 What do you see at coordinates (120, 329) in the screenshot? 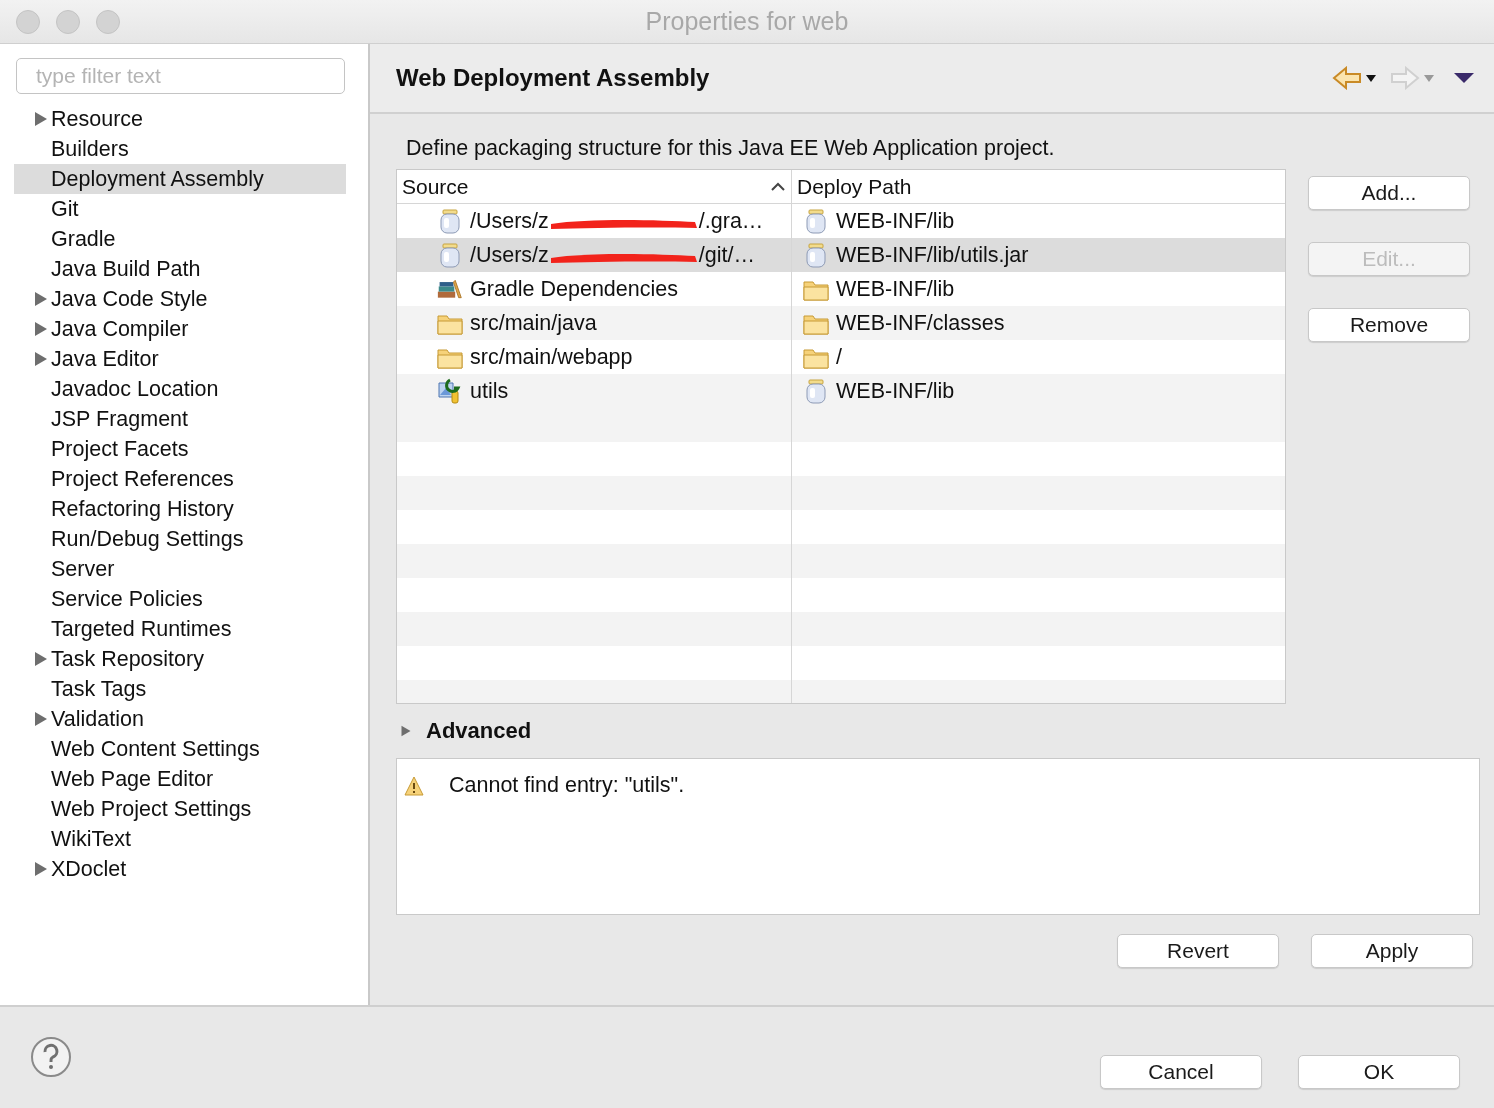
I see `sidebar-item: Java Compiler` at bounding box center [120, 329].